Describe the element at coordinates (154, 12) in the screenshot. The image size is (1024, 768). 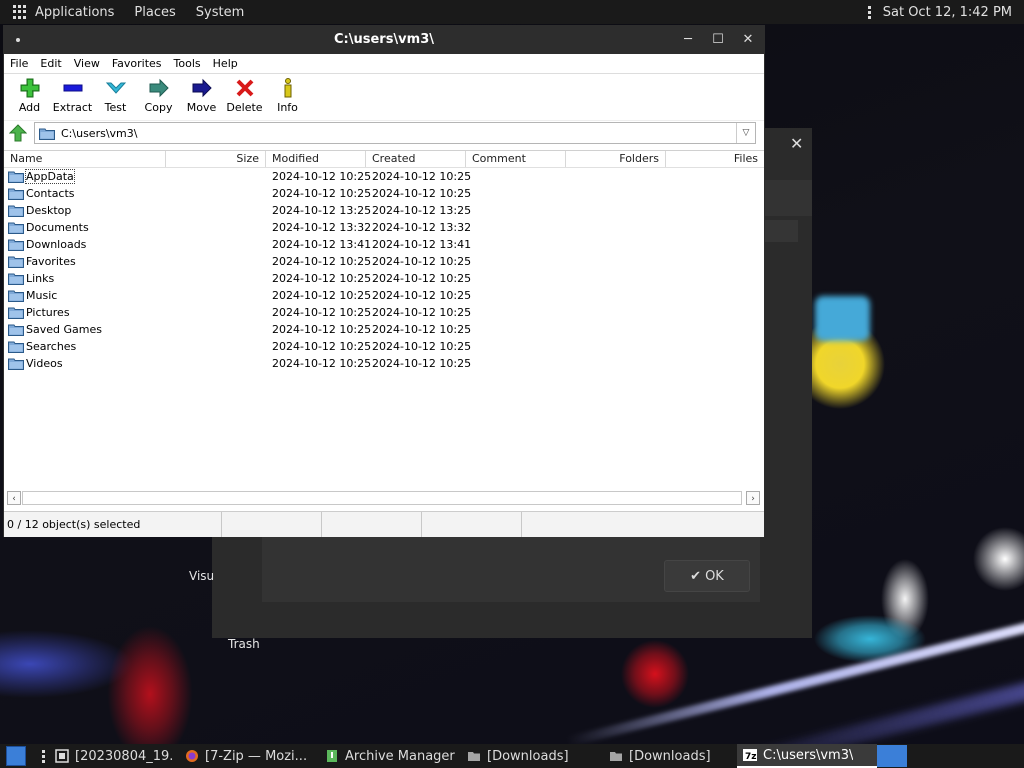
I see `places-menu: Places` at that location.